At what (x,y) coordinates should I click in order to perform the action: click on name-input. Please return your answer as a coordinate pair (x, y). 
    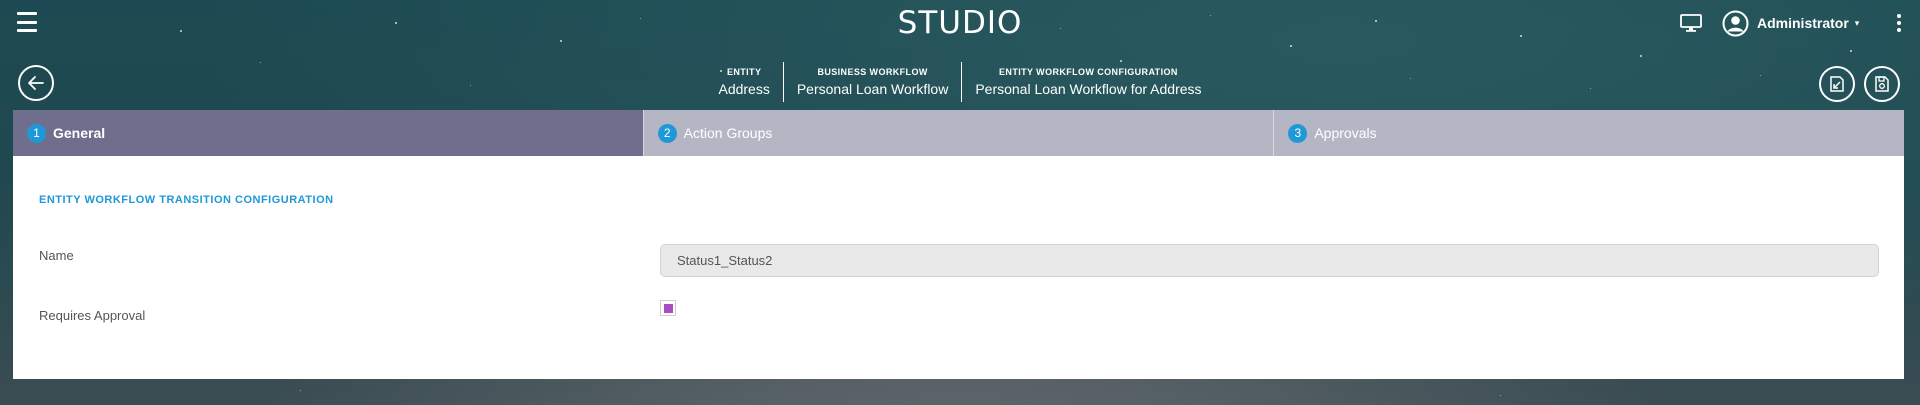
    Looking at the image, I should click on (1269, 260).